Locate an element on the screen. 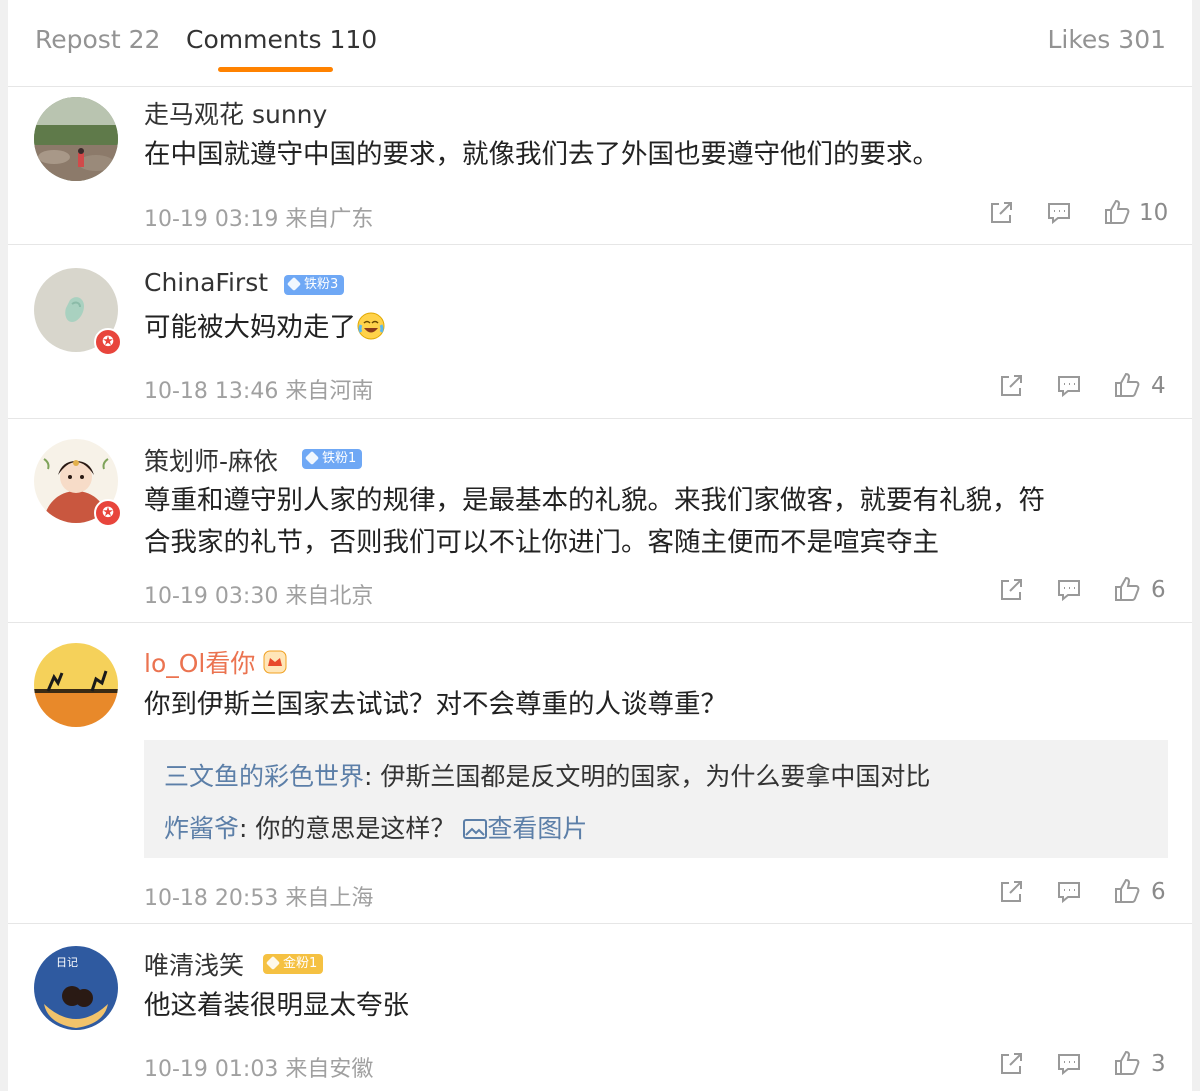  like-count: 3 is located at coordinates (1158, 1064).